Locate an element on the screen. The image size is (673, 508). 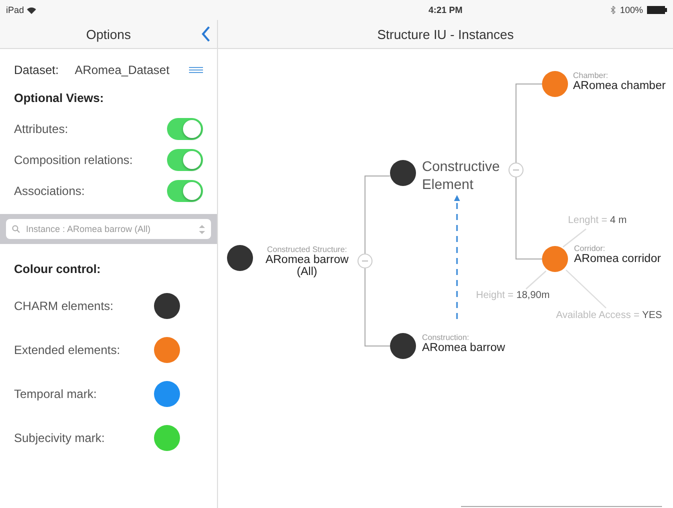
colour-label: Subjecivity mark: is located at coordinates (60, 438).